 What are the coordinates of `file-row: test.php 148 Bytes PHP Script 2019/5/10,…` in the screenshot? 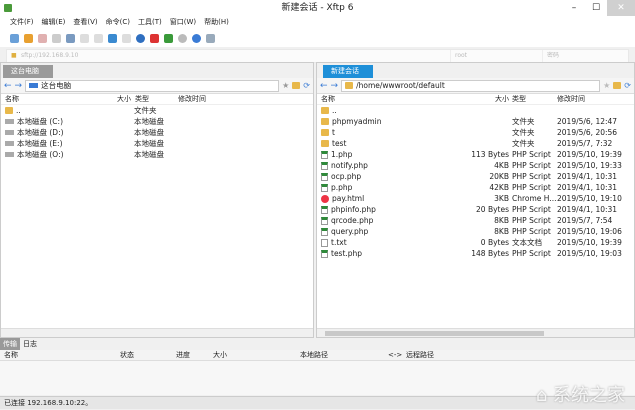 It's located at (475, 253).